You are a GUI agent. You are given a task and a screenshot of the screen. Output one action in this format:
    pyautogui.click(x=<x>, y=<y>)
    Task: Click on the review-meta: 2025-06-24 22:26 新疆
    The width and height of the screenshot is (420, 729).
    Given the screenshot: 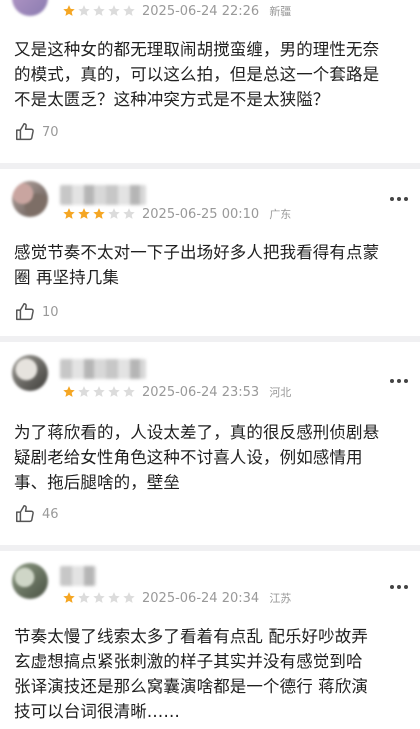 What is the action you would take?
    pyautogui.click(x=216, y=11)
    